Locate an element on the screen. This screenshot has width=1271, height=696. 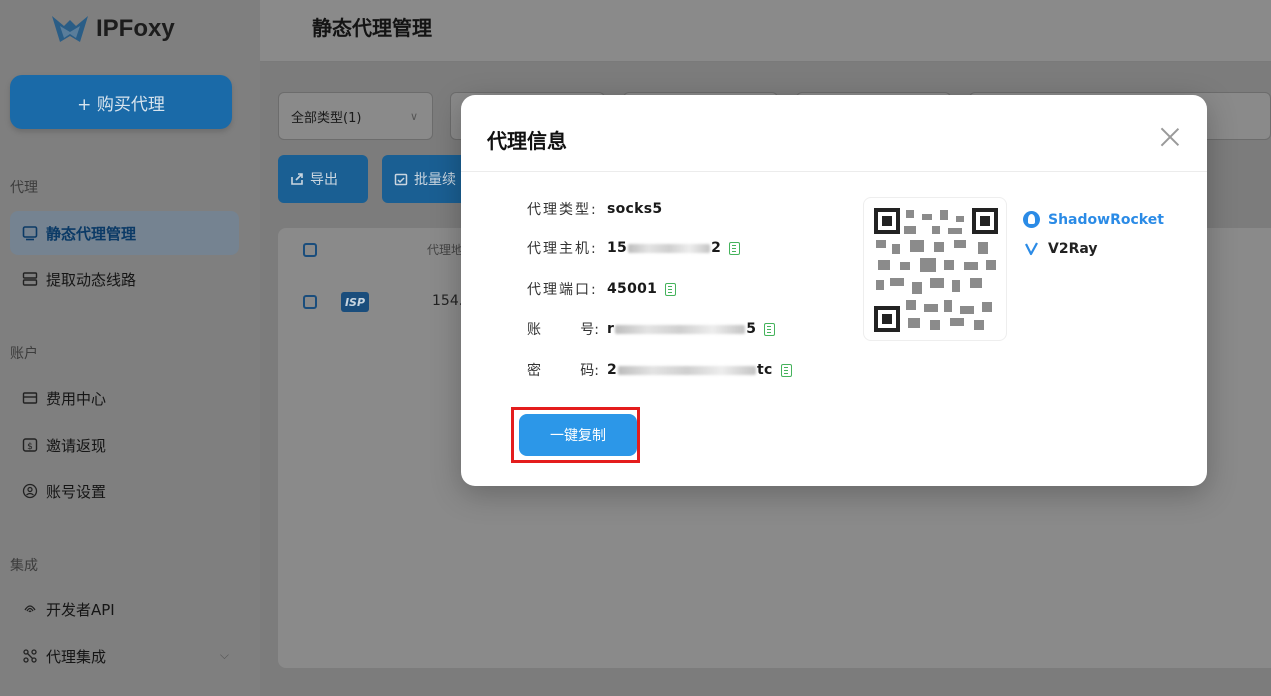
fox-logo-icon is located at coordinates (70, 29).